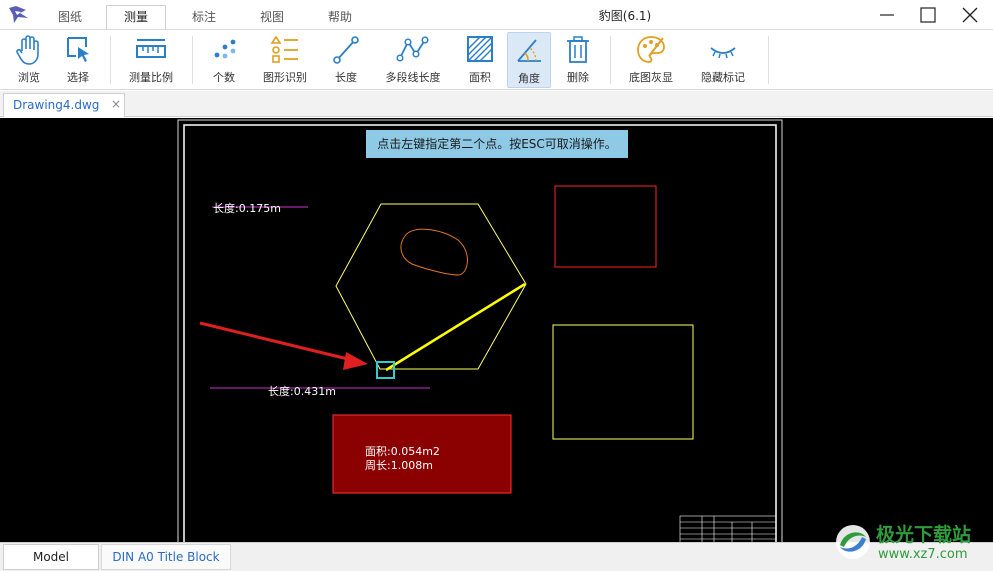  I want to click on delete-tool-label: 删除, so click(578, 77).